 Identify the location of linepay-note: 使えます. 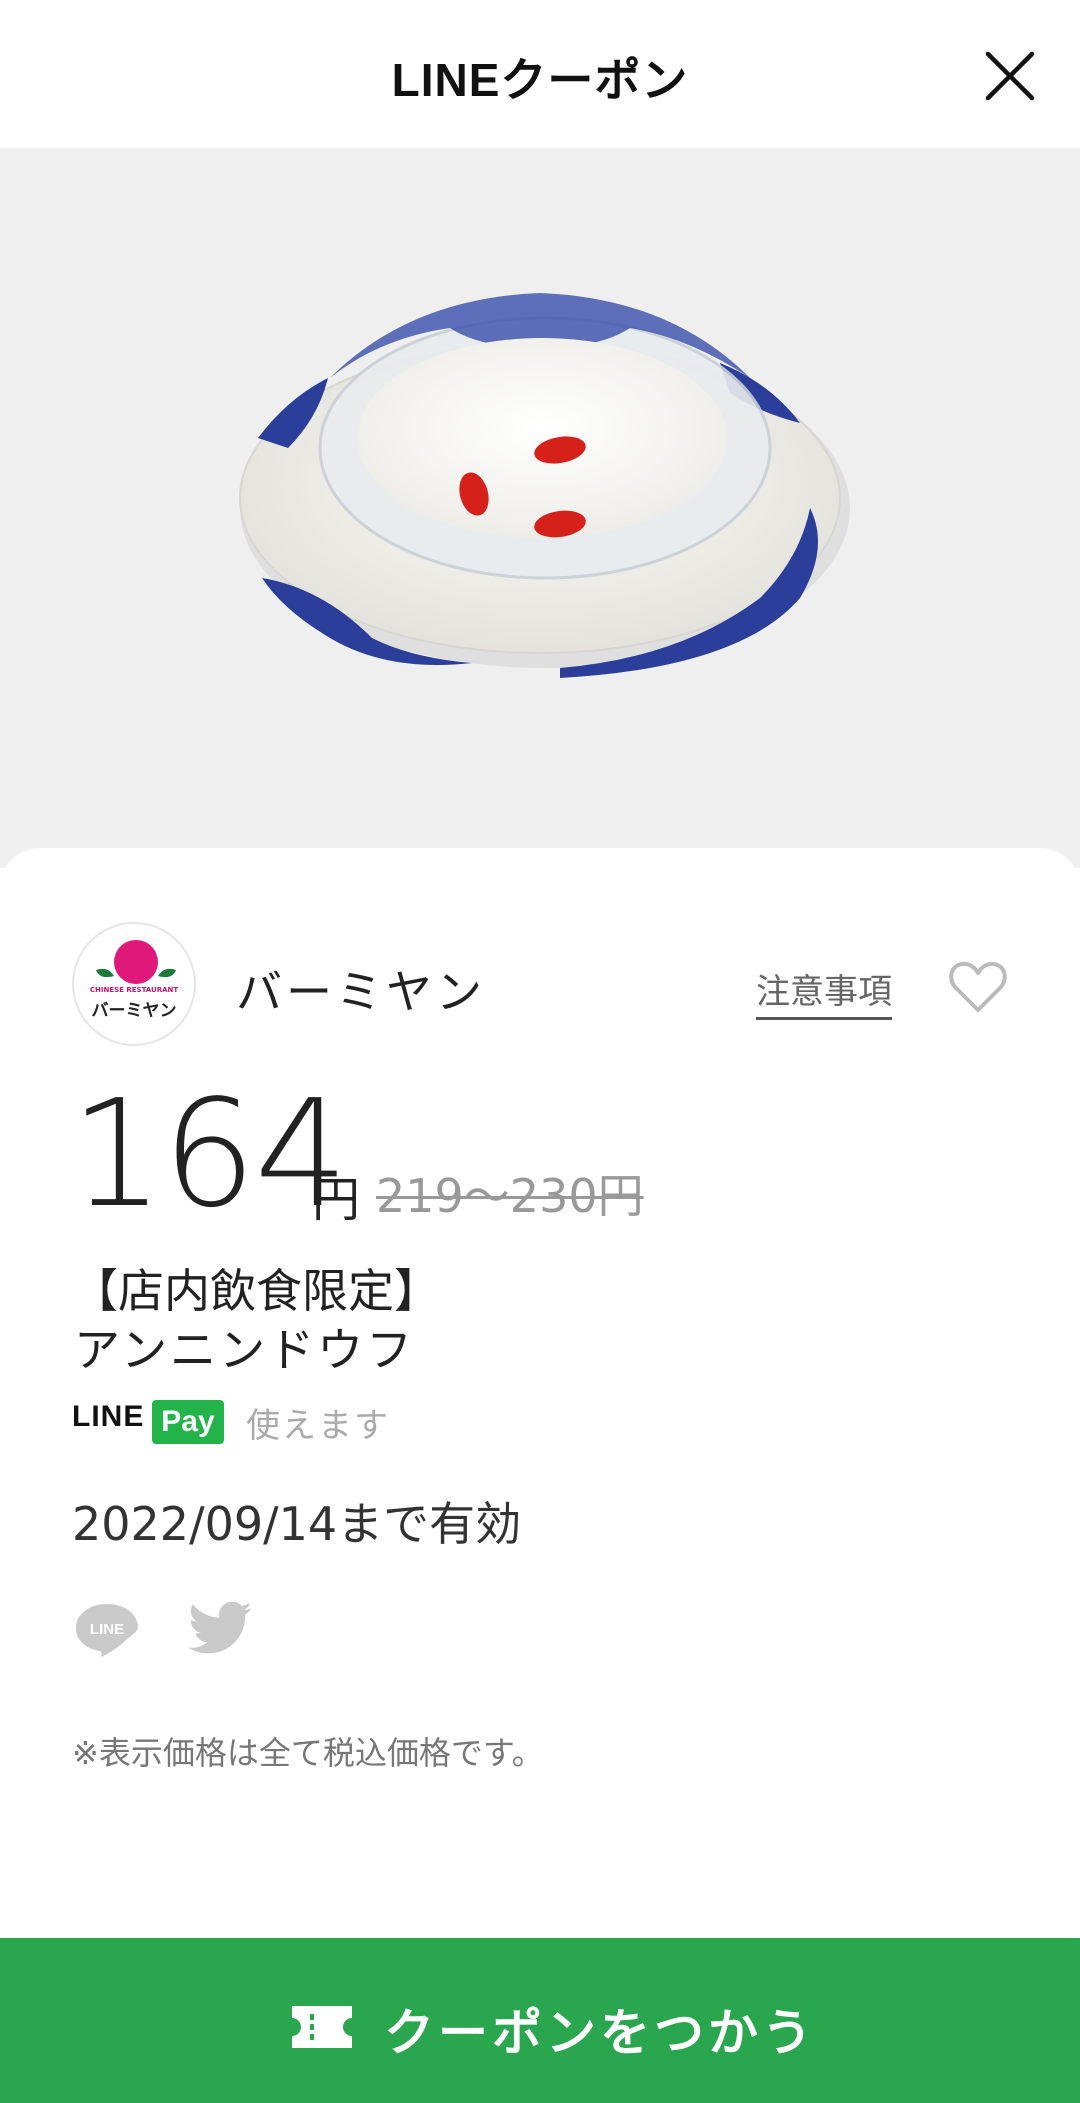
(318, 1426).